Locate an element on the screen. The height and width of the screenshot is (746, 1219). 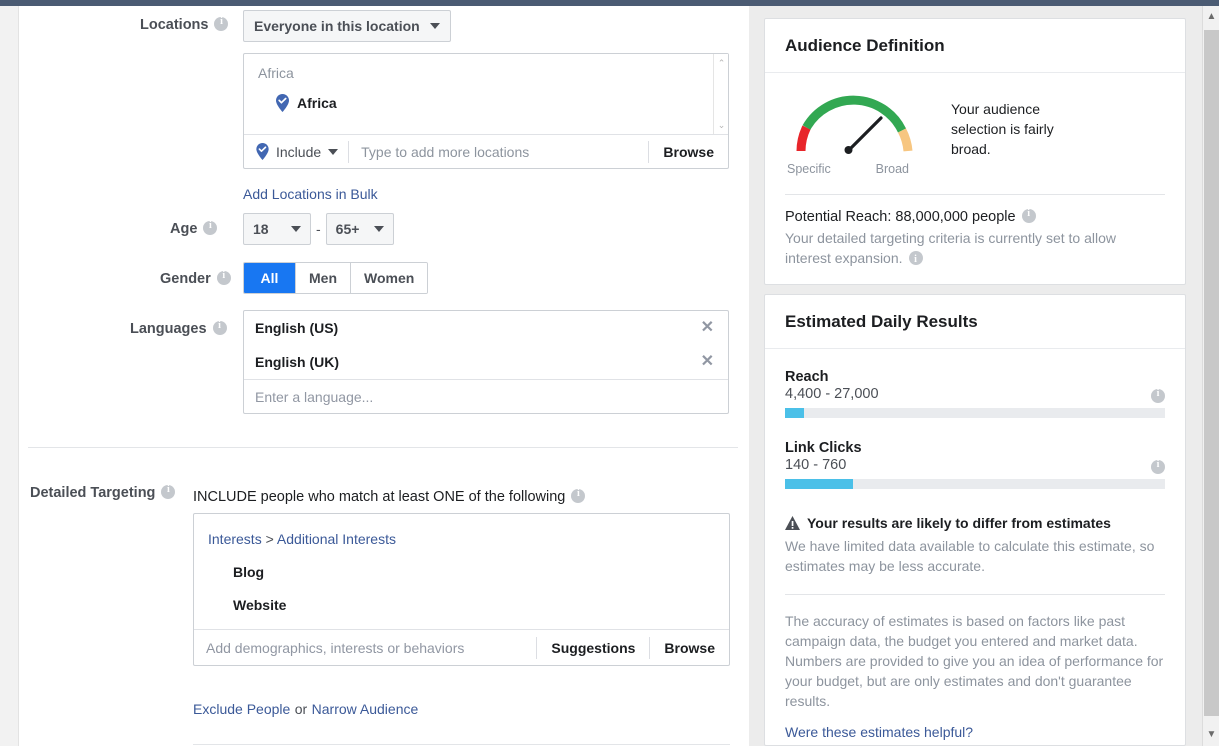
scroll-down-icon: ⌄ is located at coordinates (721, 125).